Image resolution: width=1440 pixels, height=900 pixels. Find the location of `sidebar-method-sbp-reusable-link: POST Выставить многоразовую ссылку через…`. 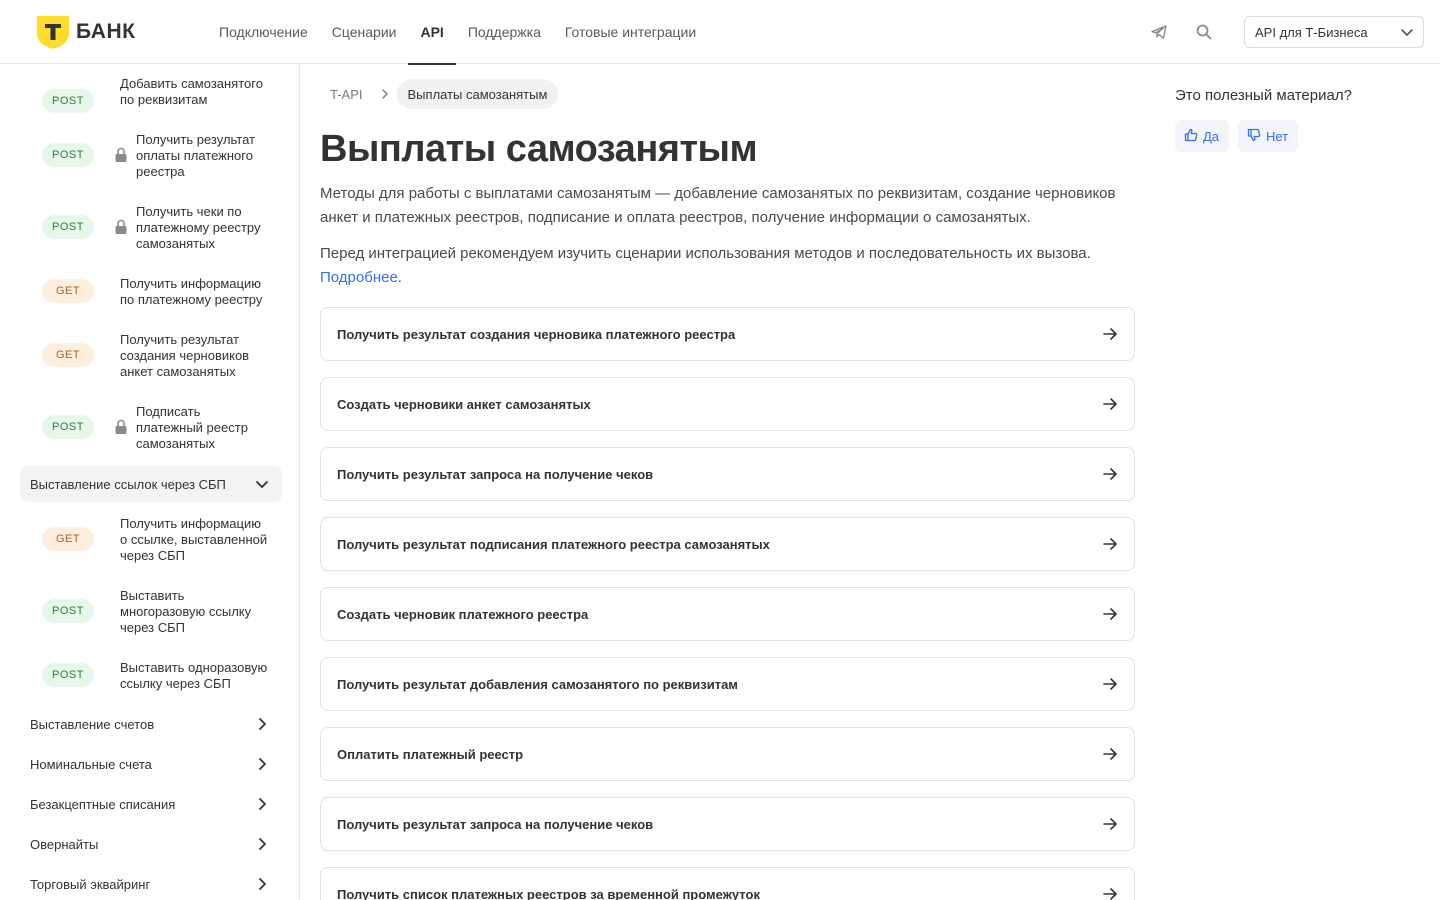

sidebar-method-sbp-reusable-link: POST Выставить многоразовую ссылку через… is located at coordinates (149, 622).